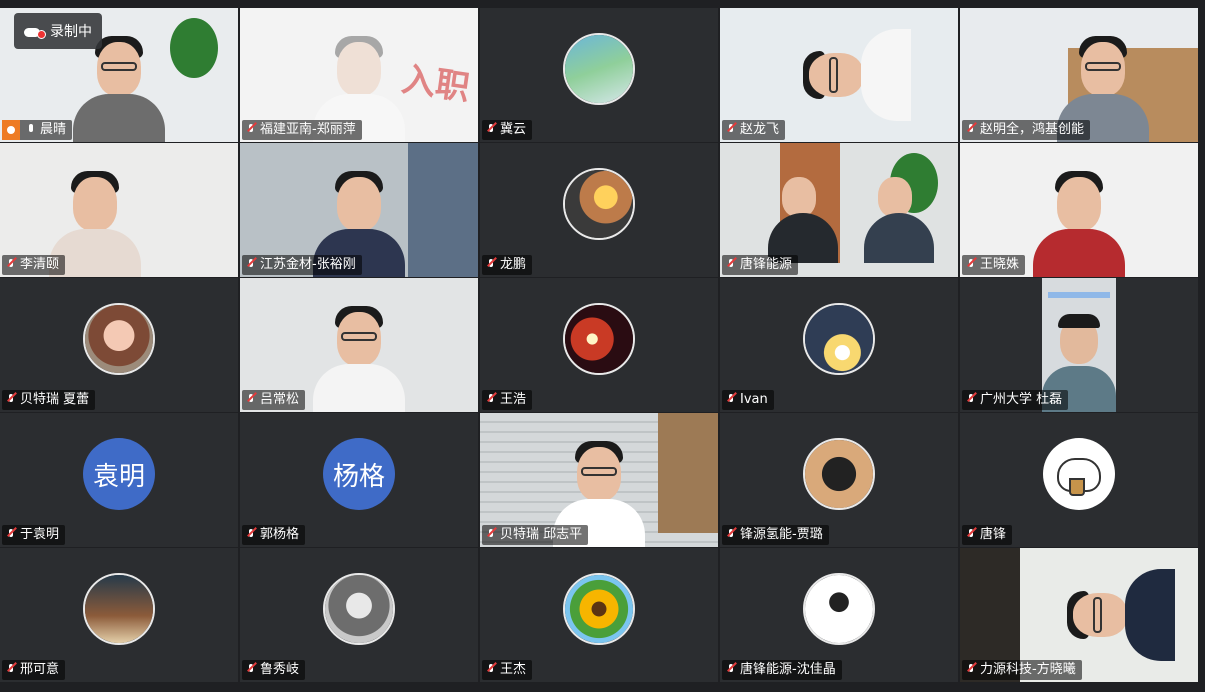  What do you see at coordinates (1028, 669) in the screenshot?
I see `participant-name: 力源科技-方晓曦` at bounding box center [1028, 669].